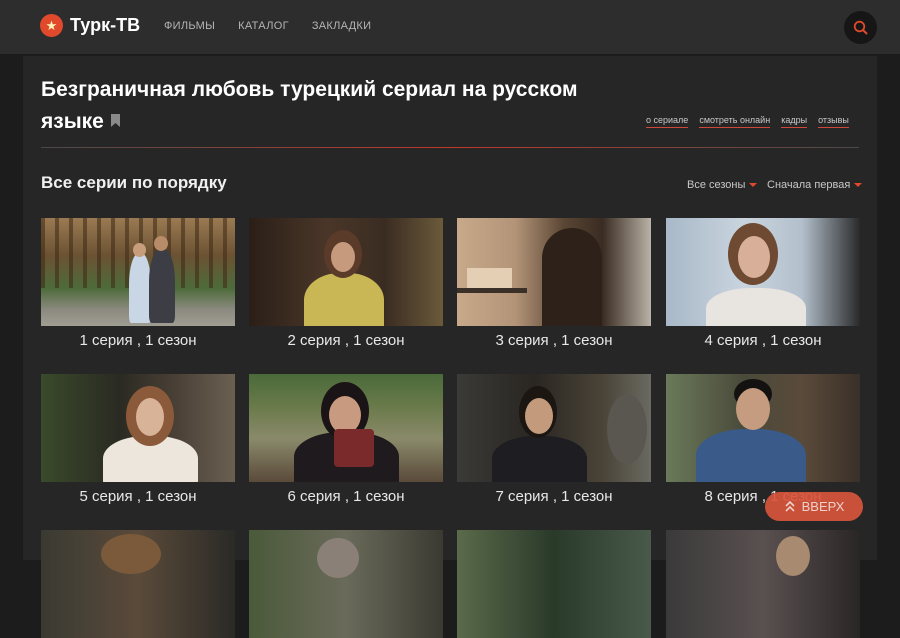  Describe the element at coordinates (341, 26) in the screenshot. I see `nav-bookmarks: ЗАКЛАДКИ` at that location.